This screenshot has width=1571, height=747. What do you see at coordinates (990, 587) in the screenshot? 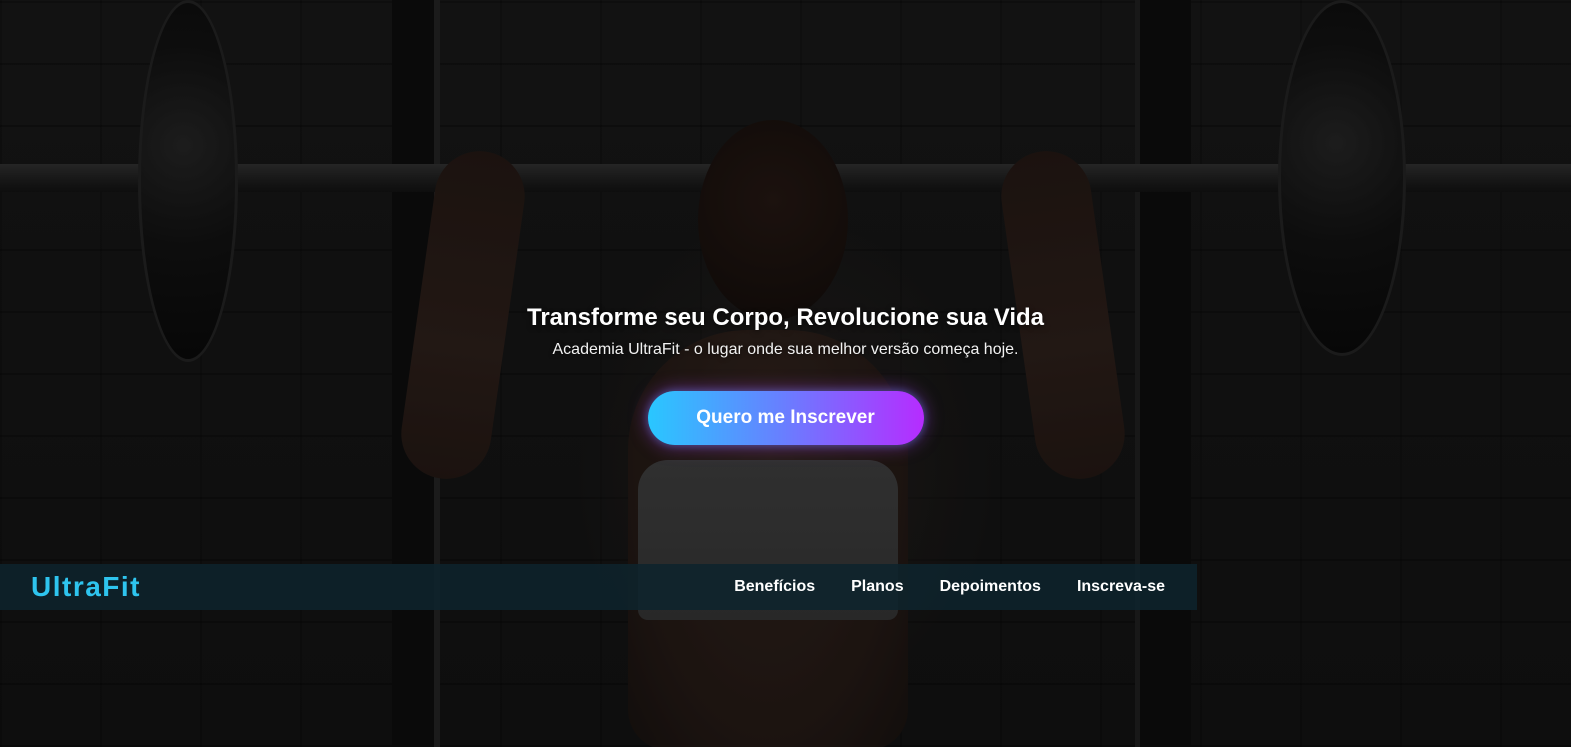
I see `nav-link-depoimentos: Depoimentos` at bounding box center [990, 587].